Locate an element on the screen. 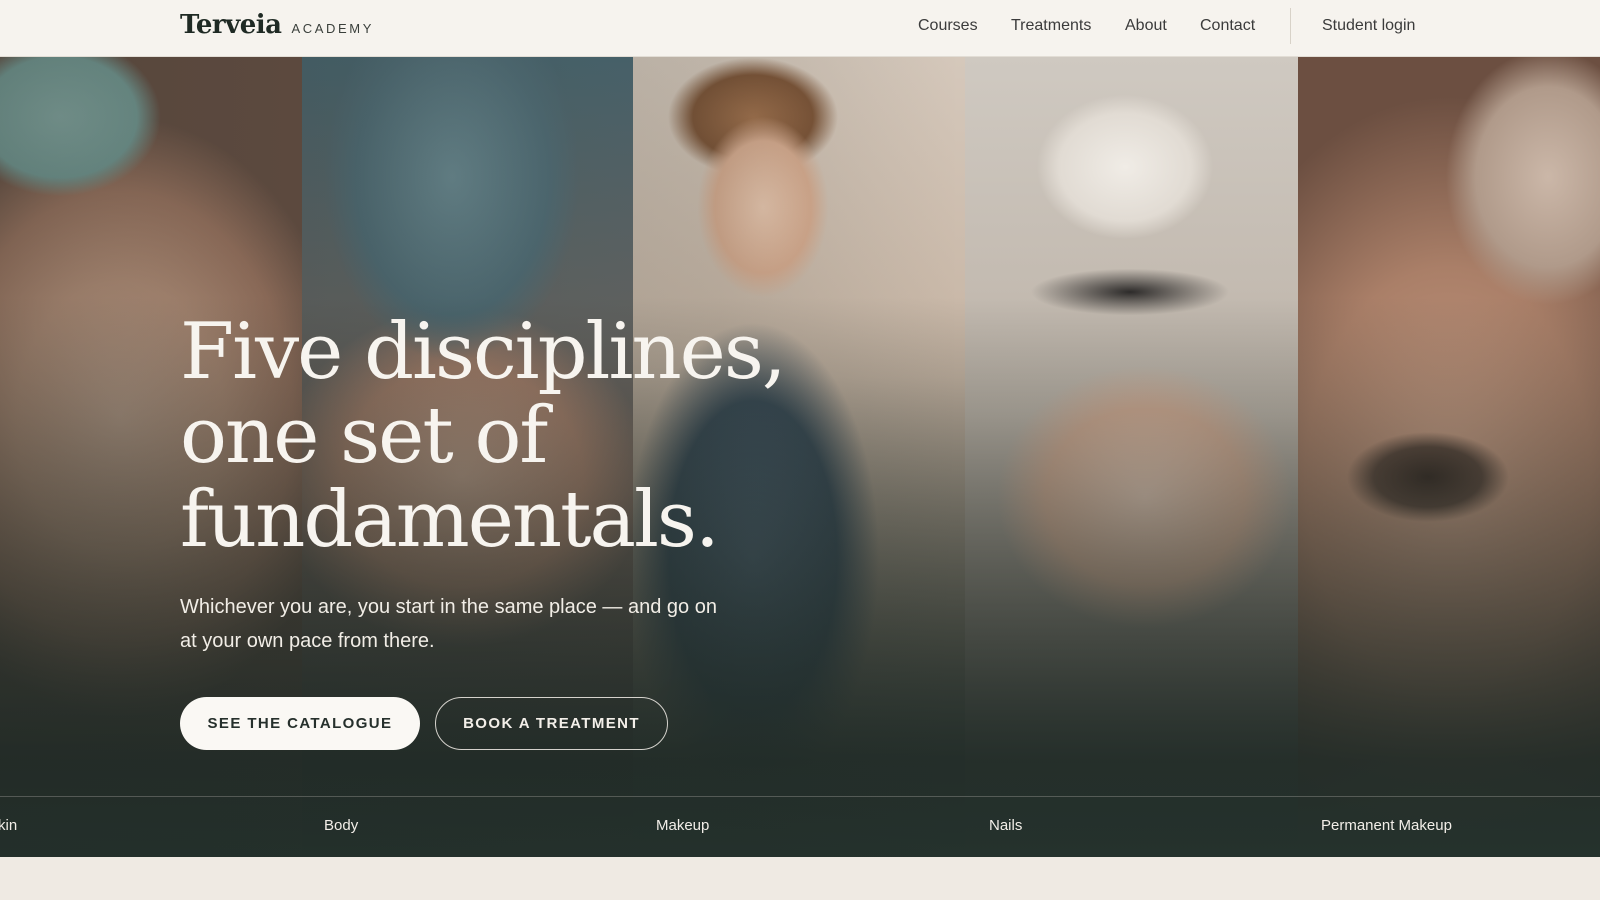  headline-line-2: one set of is located at coordinates (364, 436).